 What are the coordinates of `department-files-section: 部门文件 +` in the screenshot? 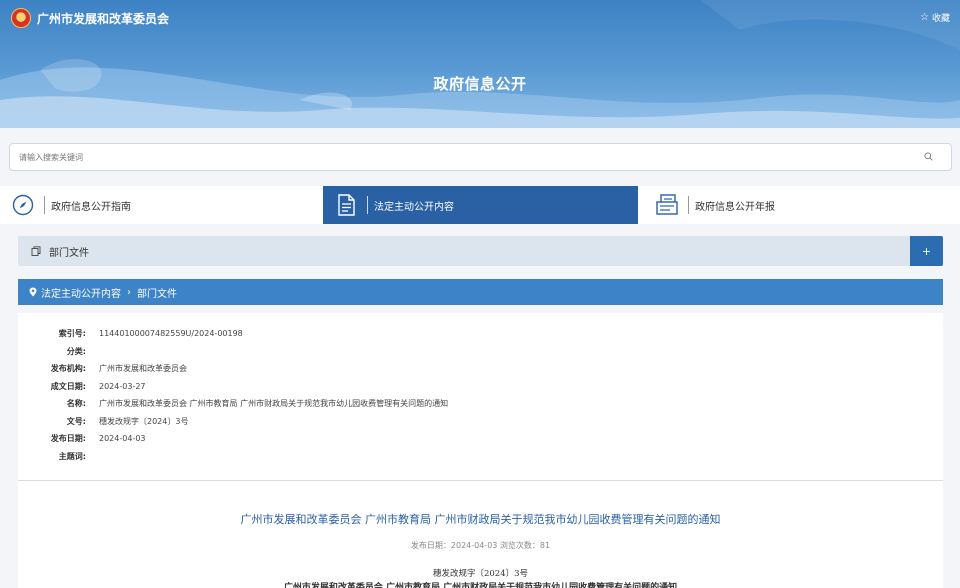 It's located at (480, 251).